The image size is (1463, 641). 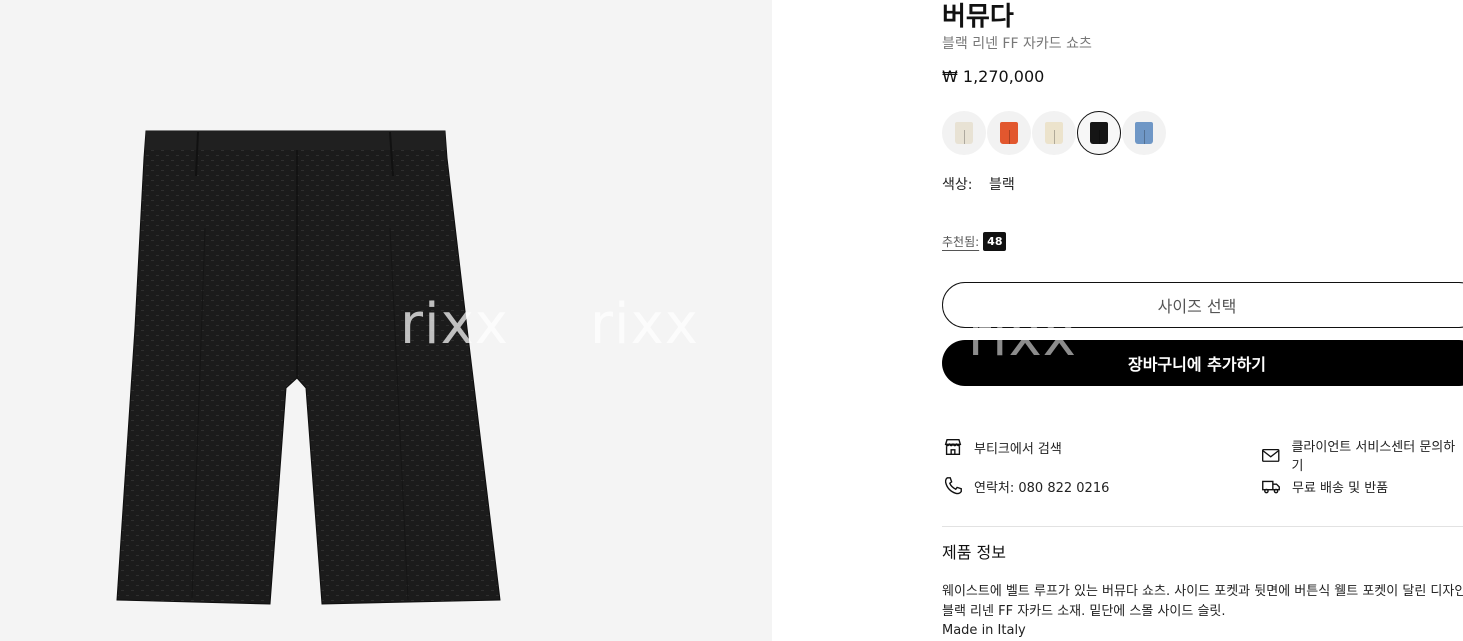 What do you see at coordinates (960, 241) in the screenshot?
I see `recommended-size-label: 추천됨:` at bounding box center [960, 241].